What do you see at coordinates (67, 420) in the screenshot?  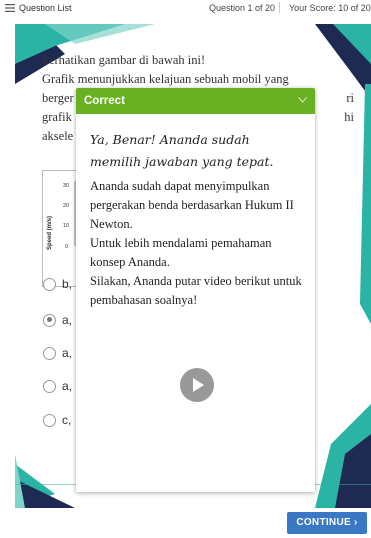 I see `option-label: c,` at bounding box center [67, 420].